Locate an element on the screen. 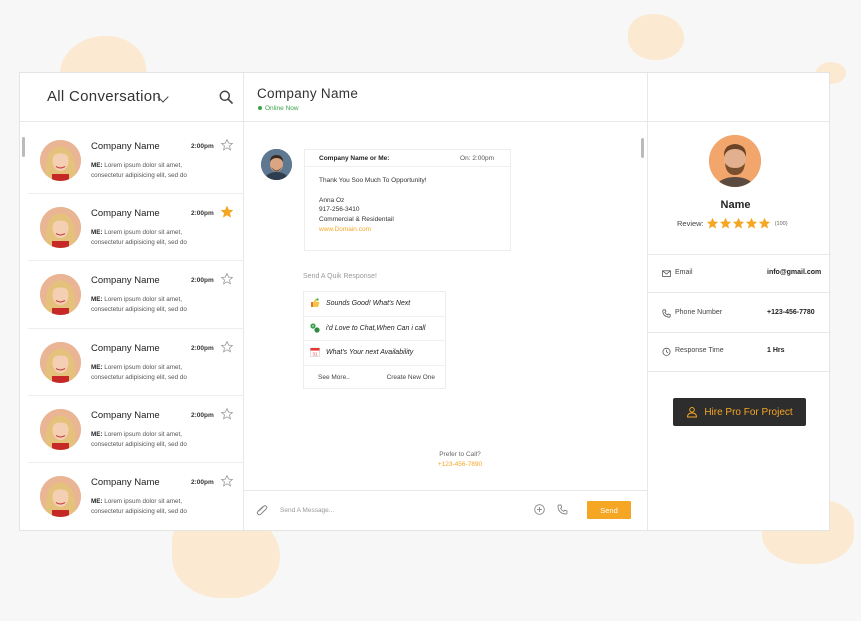 Image resolution: width=861 pixels, height=621 pixels. contact-name: Anna Oz is located at coordinates (332, 200).